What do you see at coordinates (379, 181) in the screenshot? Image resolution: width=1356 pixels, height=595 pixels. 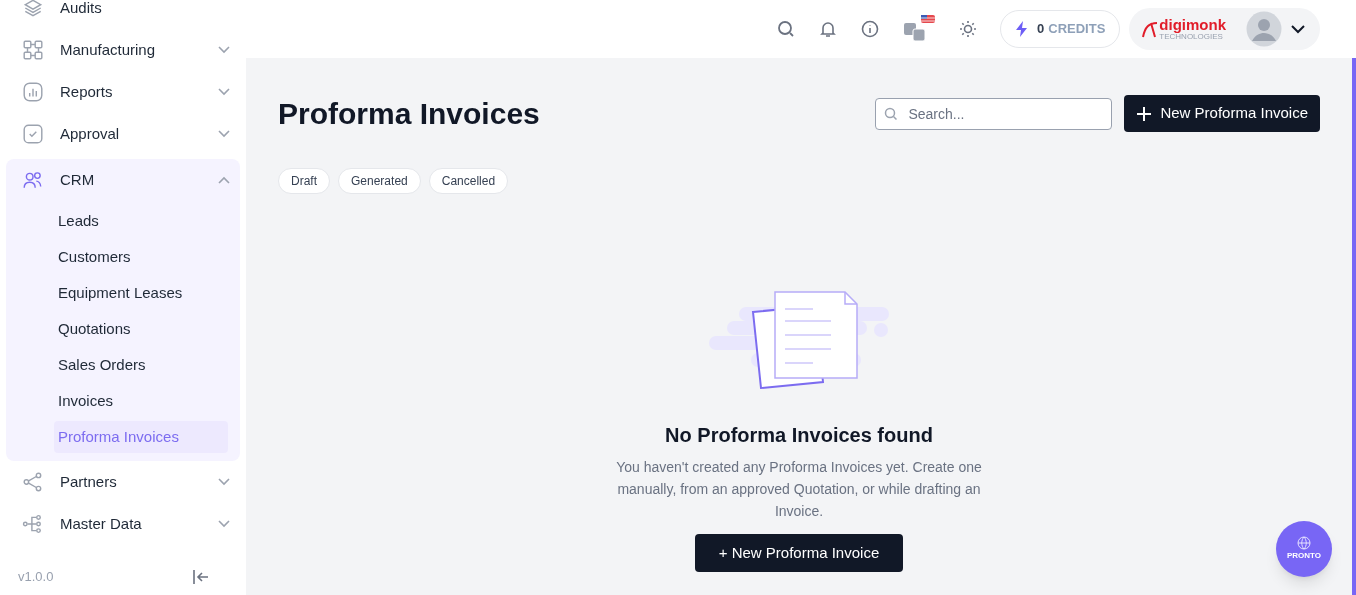 I see `filter-chip: Generated` at bounding box center [379, 181].